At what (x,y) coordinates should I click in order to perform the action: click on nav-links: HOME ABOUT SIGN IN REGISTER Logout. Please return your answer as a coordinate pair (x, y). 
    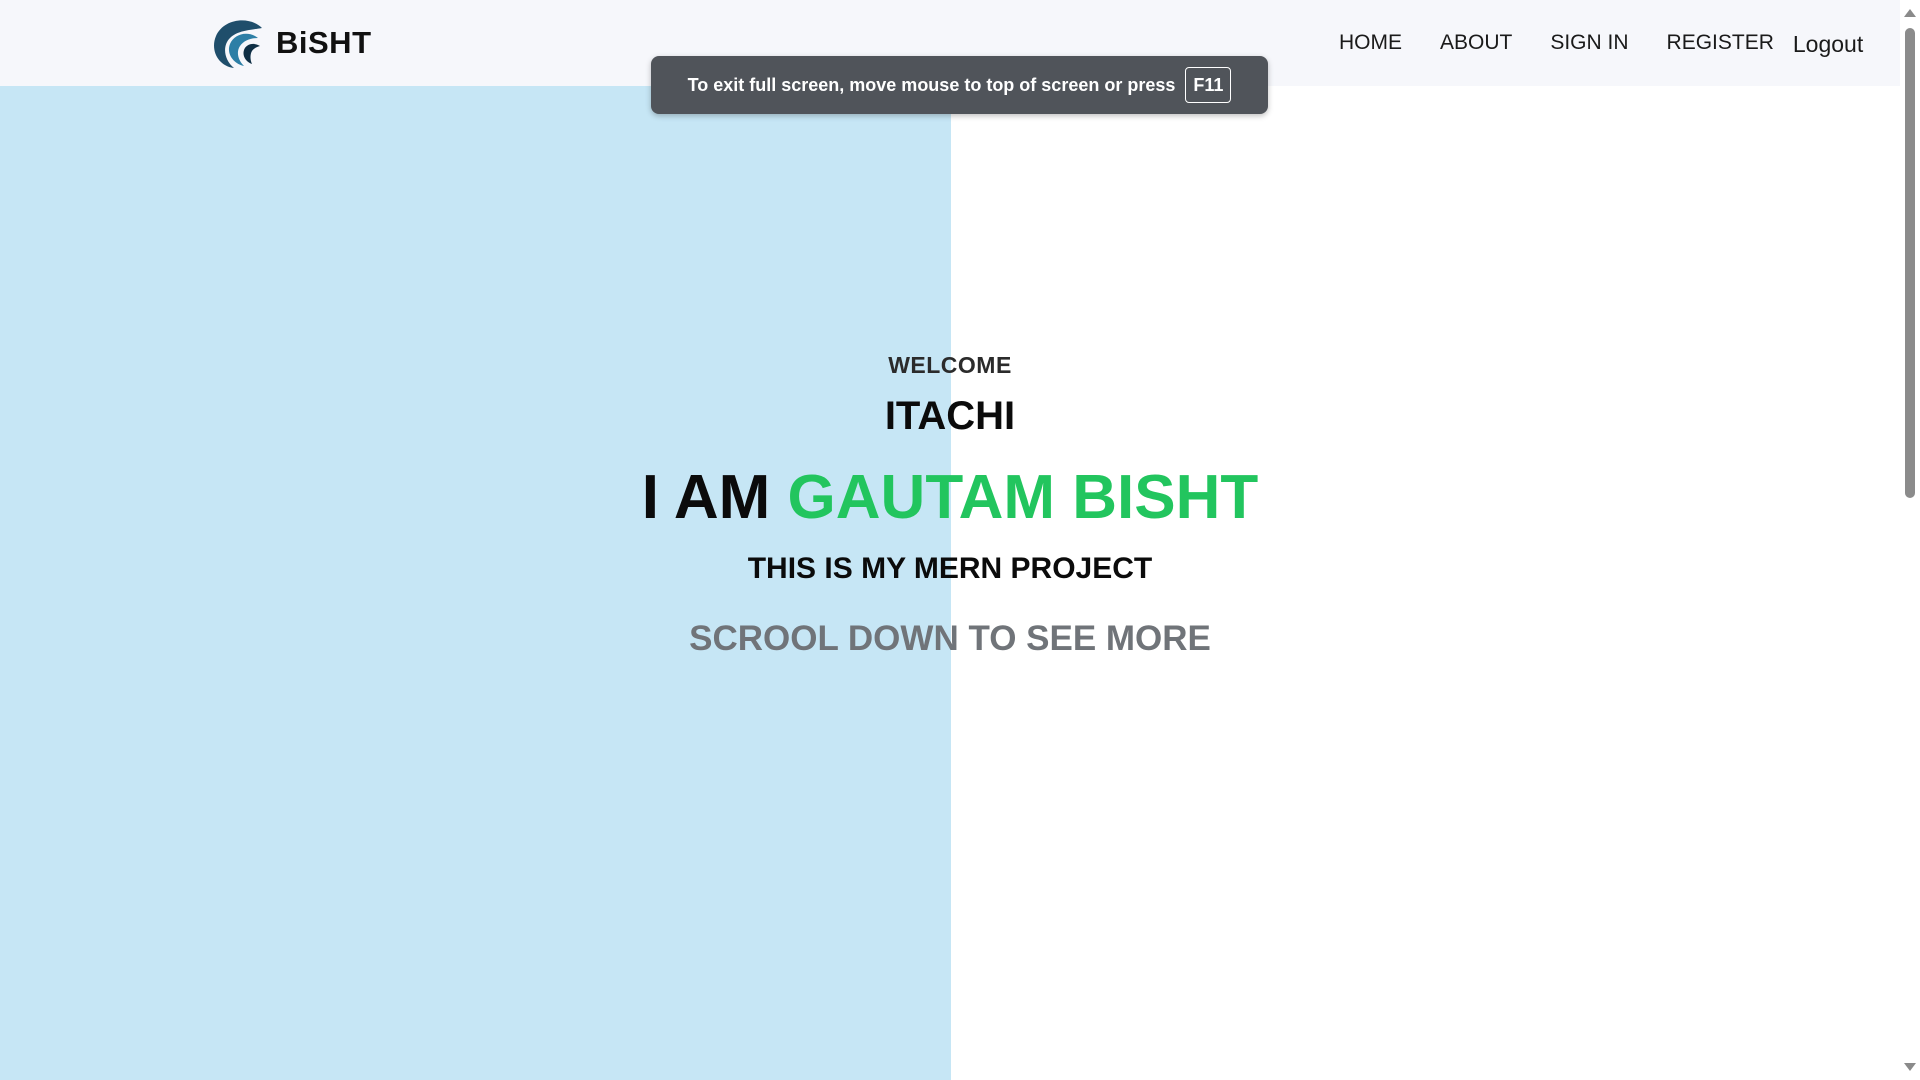
    Looking at the image, I should click on (1601, 43).